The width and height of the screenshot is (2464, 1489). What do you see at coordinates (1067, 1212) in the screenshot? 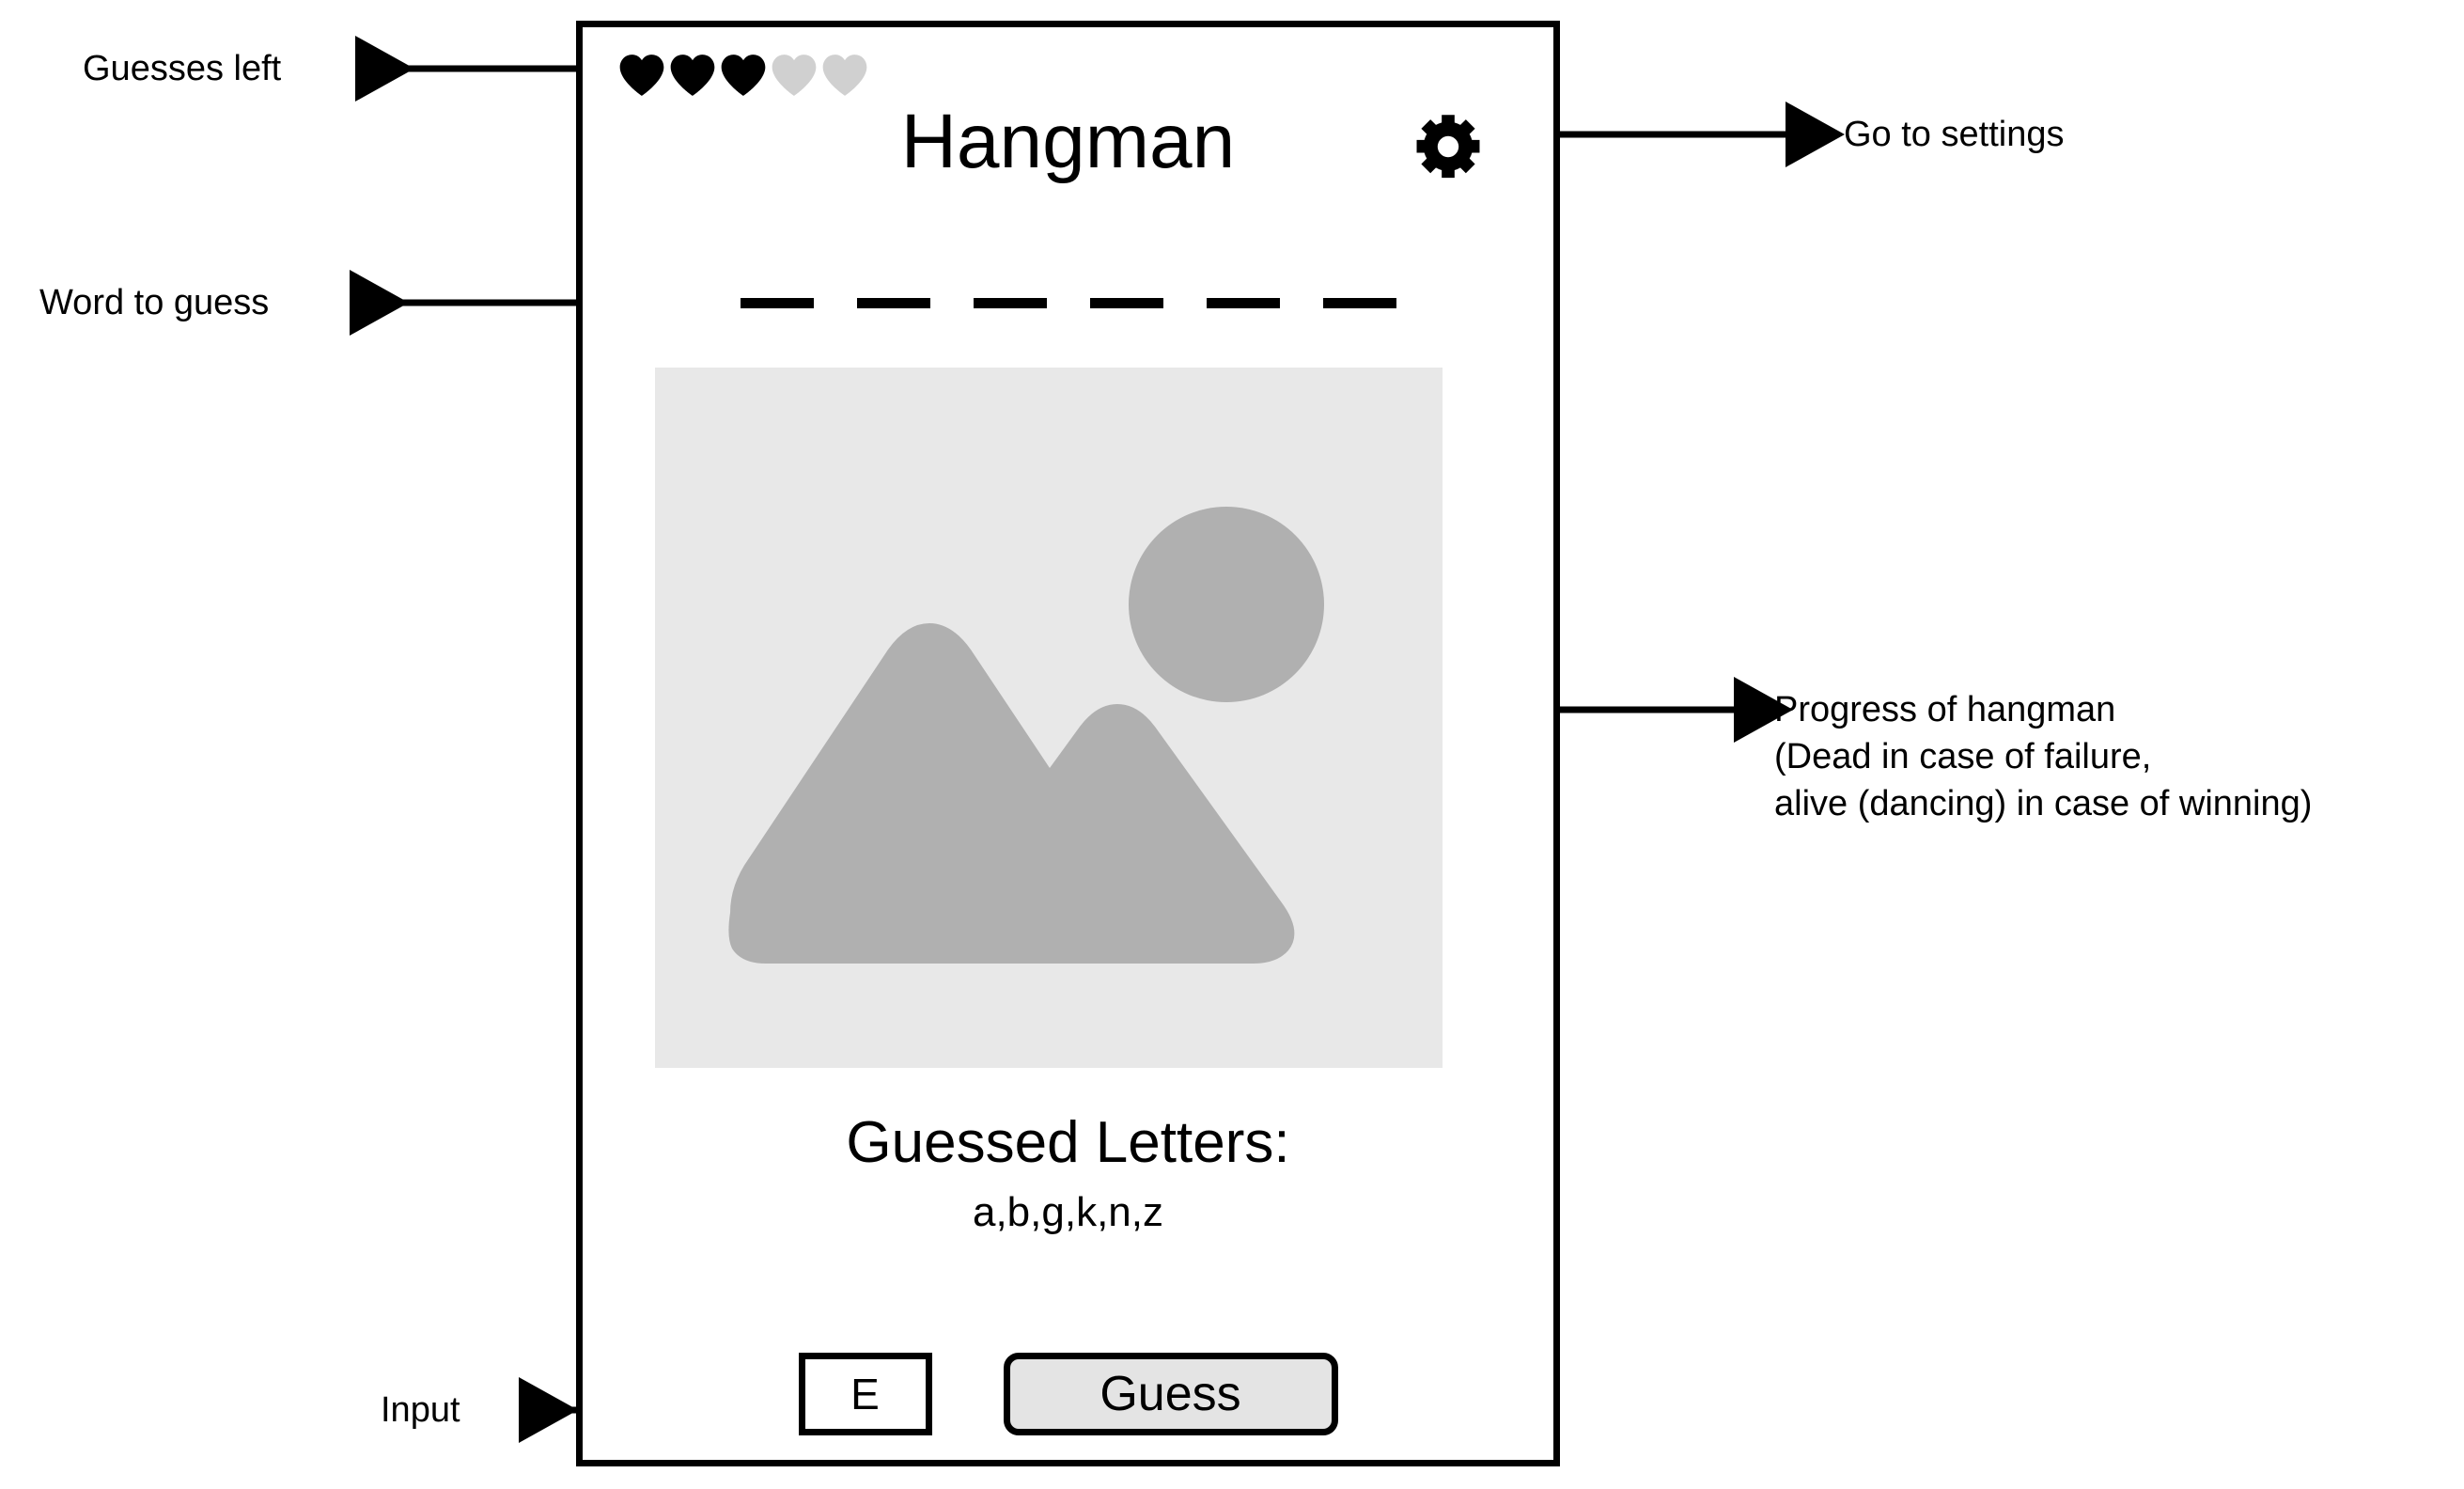
I see `guessed-letters-value: a,b,g,k,n,z` at bounding box center [1067, 1212].